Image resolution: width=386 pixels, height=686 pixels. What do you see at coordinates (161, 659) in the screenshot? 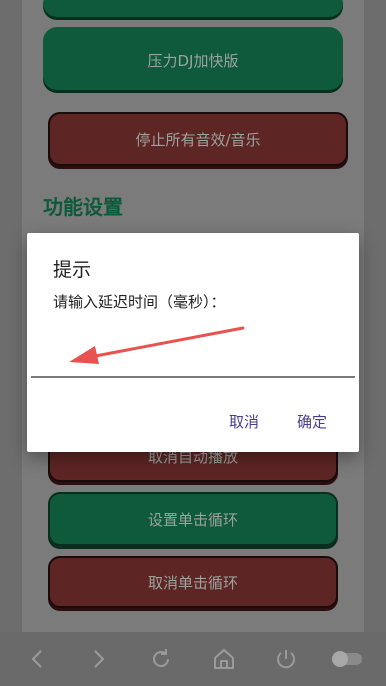
I see `refresh-icon` at bounding box center [161, 659].